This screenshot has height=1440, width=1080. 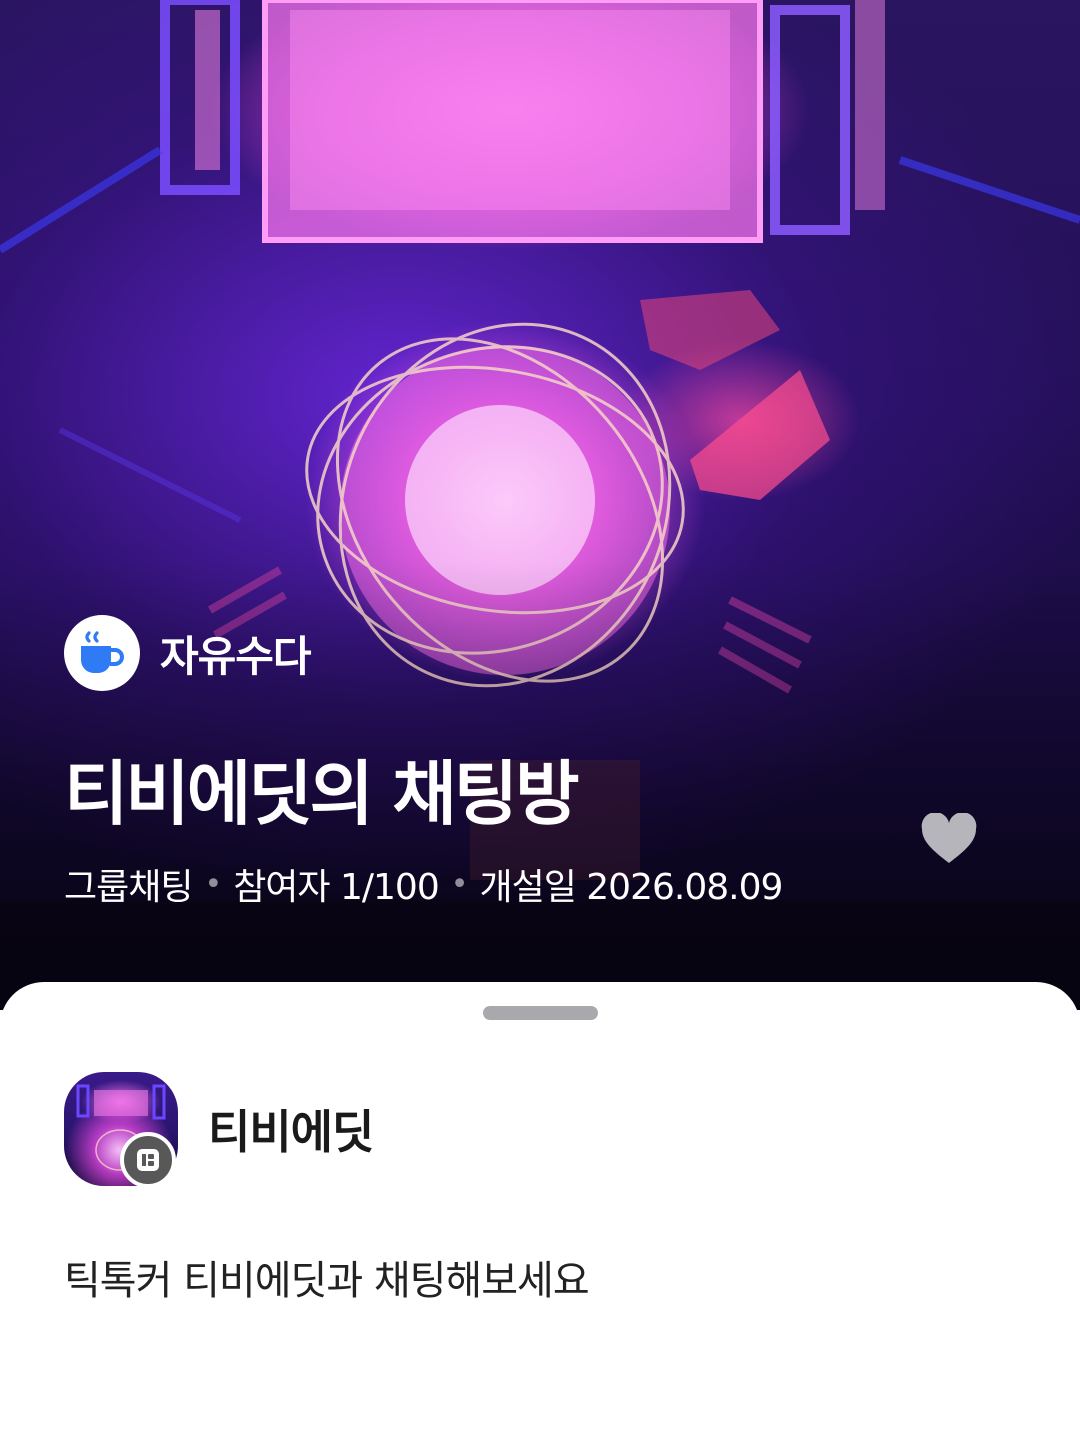 I want to click on like-button, so click(x=949, y=839).